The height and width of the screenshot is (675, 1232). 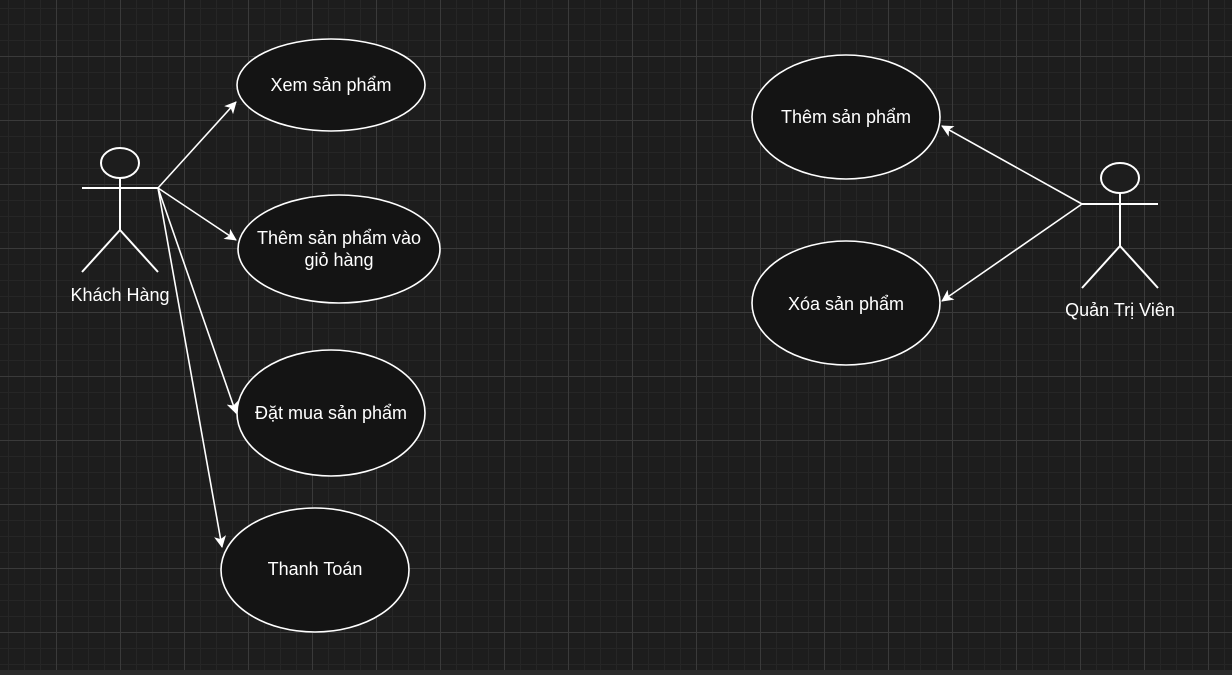 What do you see at coordinates (120, 210) in the screenshot?
I see `actor-customer-icon` at bounding box center [120, 210].